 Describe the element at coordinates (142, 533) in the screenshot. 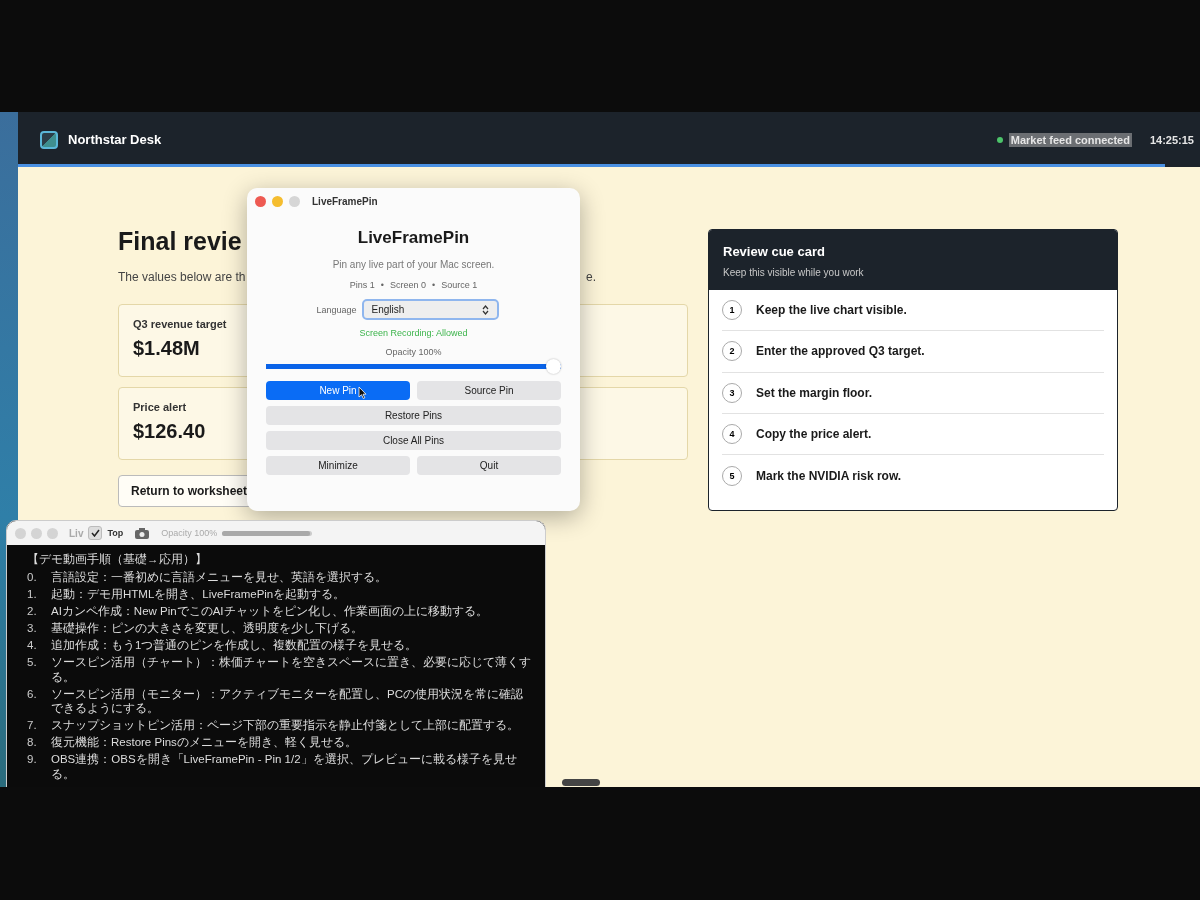

I see `camera-icon` at that location.